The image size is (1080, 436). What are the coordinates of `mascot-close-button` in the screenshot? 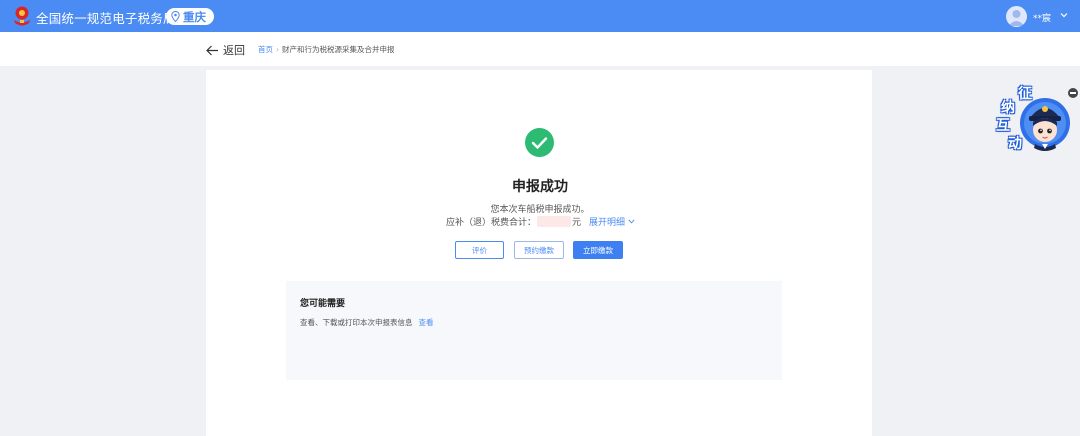 It's located at (1073, 93).